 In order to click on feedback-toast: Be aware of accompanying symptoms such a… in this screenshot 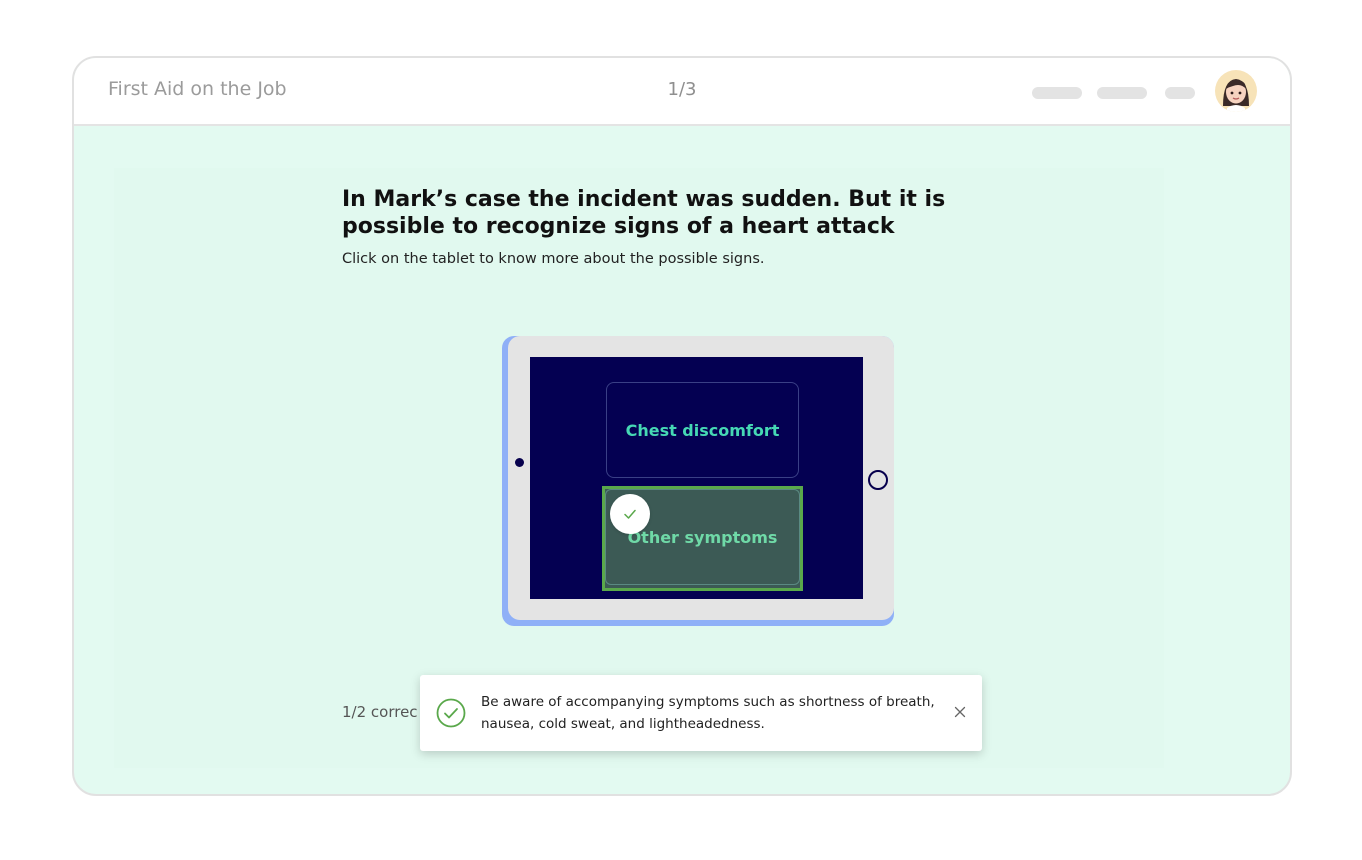, I will do `click(701, 713)`.